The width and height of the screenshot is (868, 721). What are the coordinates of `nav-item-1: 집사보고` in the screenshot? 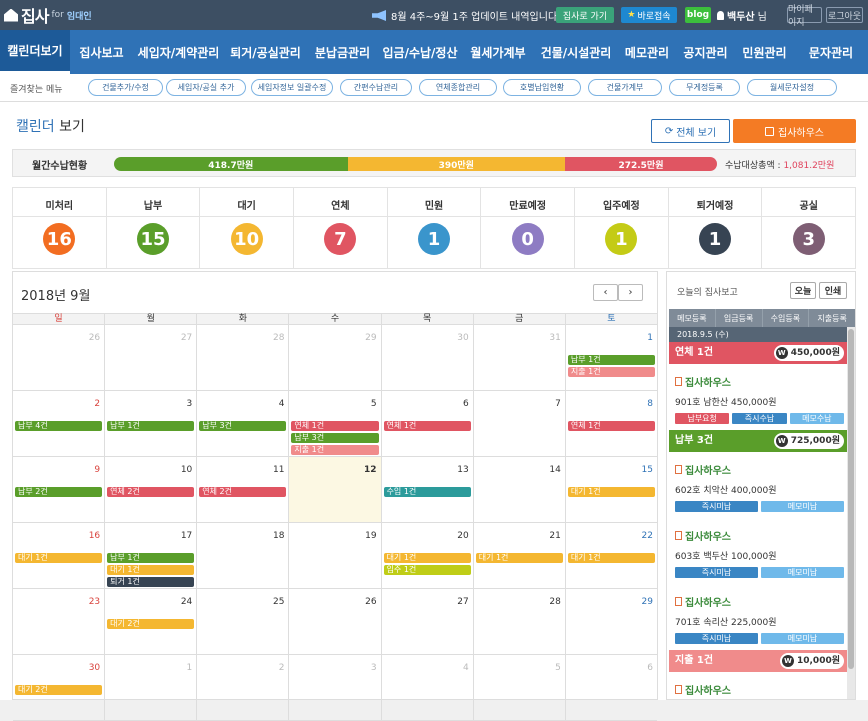 It's located at (101, 52).